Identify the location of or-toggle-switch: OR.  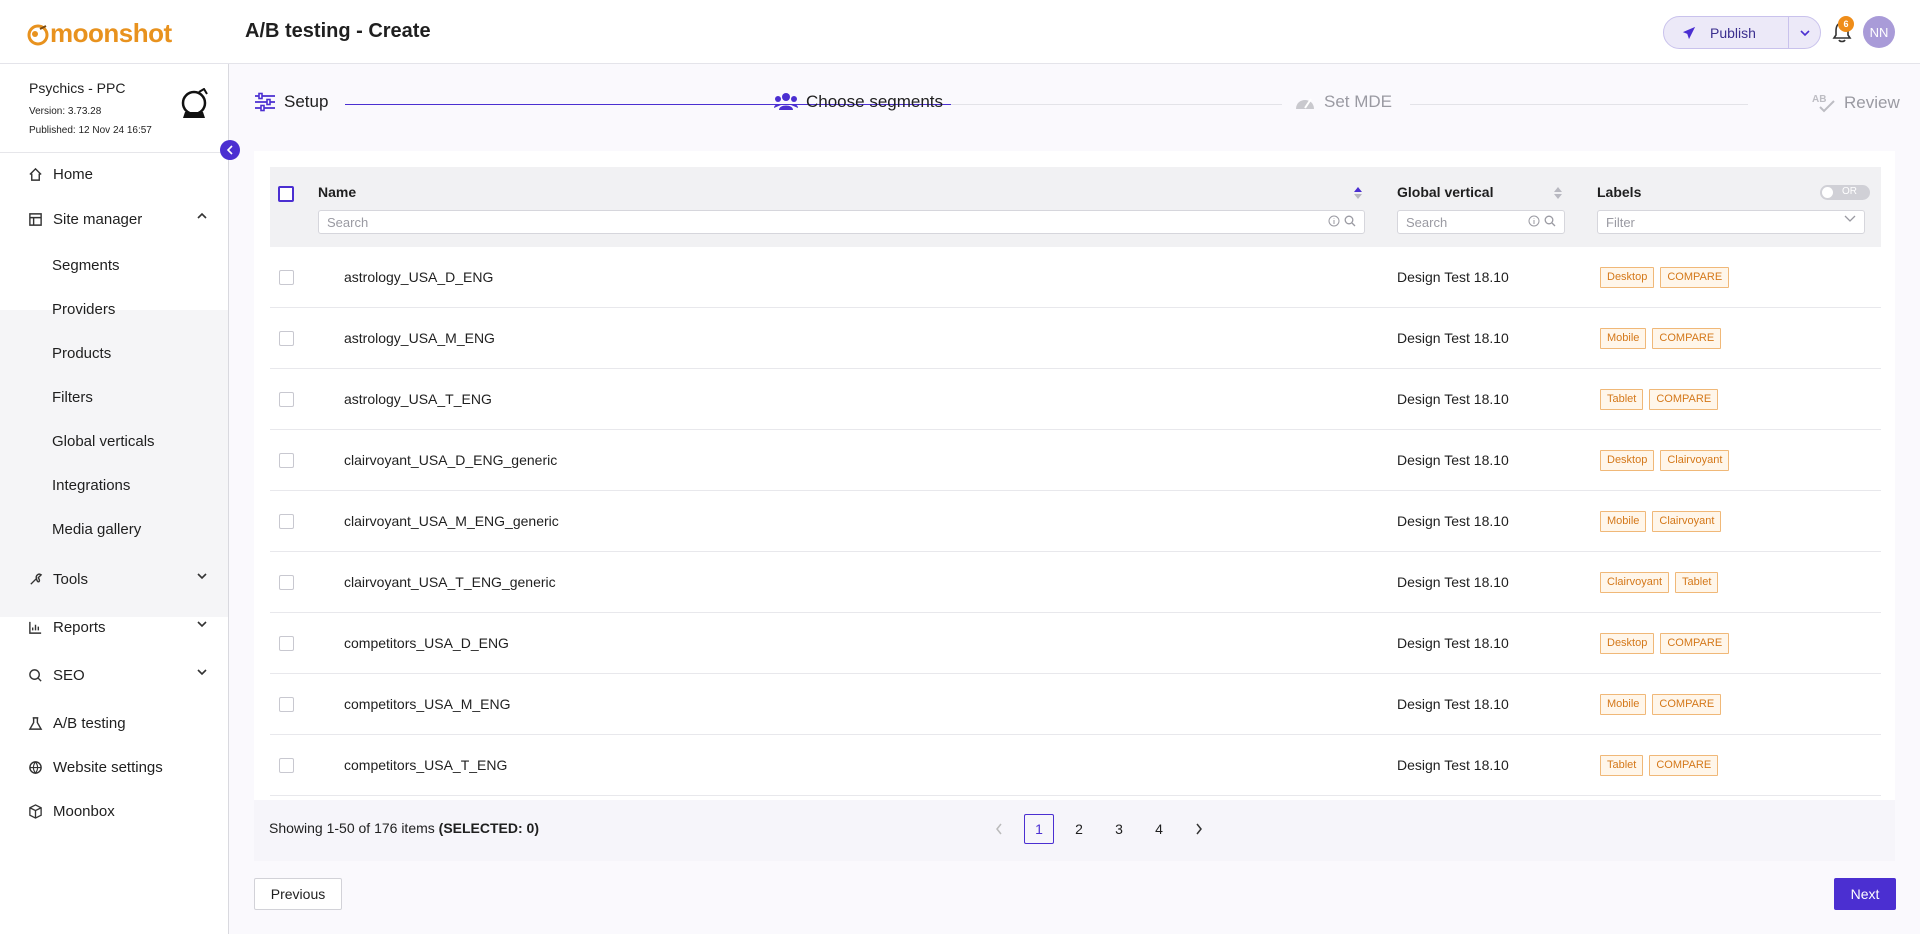
(1845, 192).